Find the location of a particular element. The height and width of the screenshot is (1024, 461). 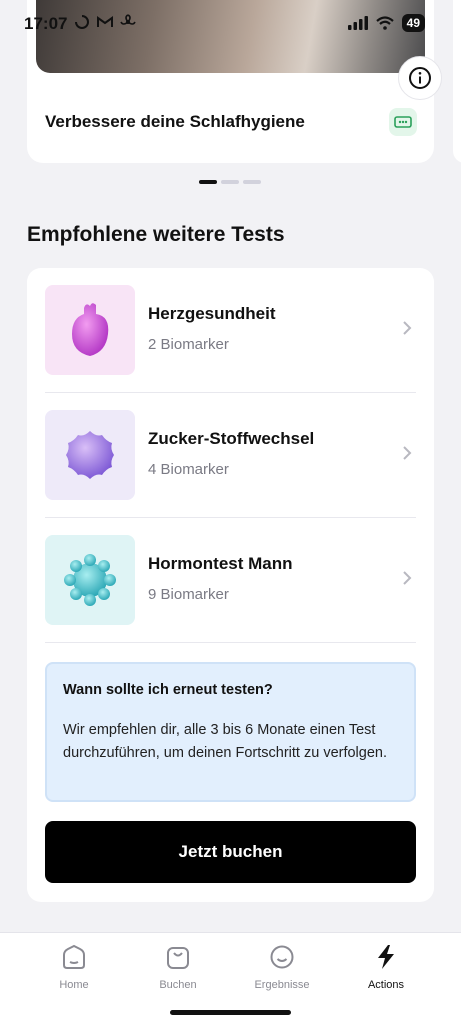

info-box-title: Wann sollte ich erneut testen? is located at coordinates (168, 690).